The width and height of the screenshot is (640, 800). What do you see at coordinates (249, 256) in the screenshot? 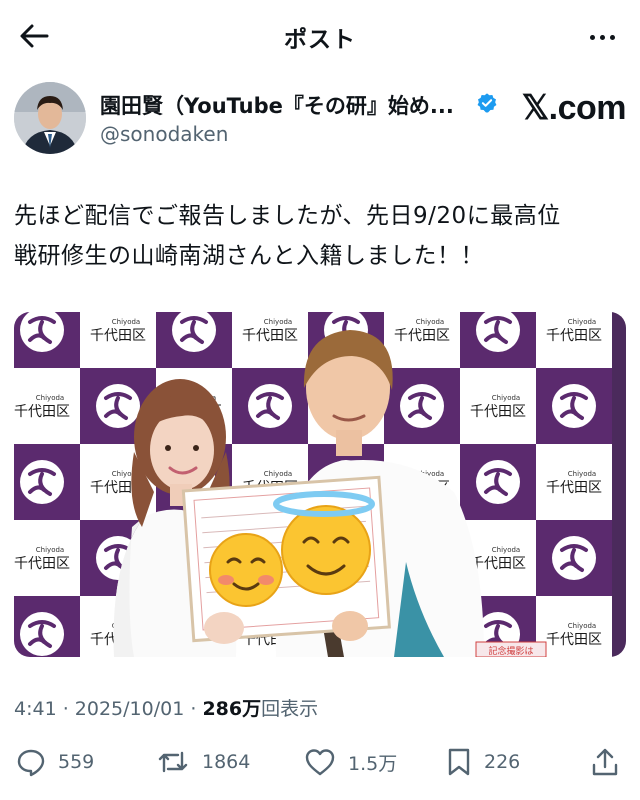
I see `tweet-text-line: 戦研修生の山崎南湖さんと入籍しました！！` at bounding box center [249, 256].